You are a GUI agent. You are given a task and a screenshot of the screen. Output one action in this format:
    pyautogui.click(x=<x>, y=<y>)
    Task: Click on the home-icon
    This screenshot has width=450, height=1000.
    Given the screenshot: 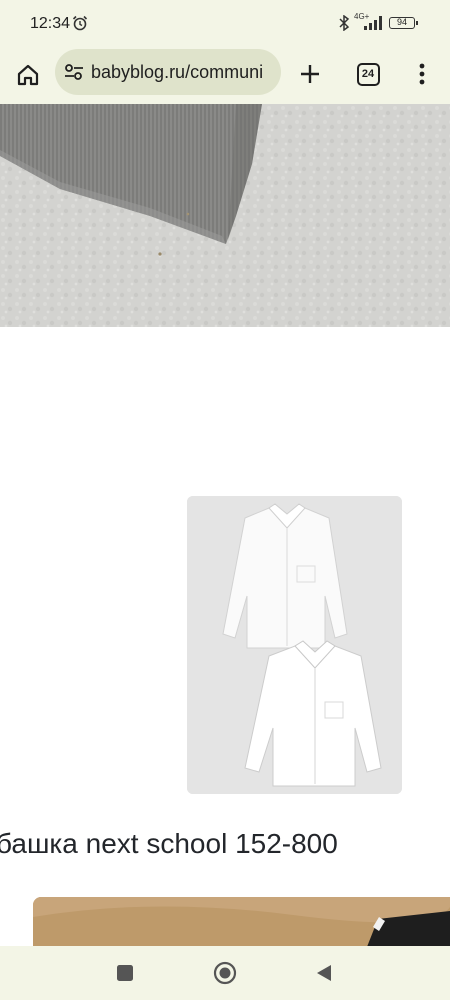 What is the action you would take?
    pyautogui.click(x=28, y=75)
    